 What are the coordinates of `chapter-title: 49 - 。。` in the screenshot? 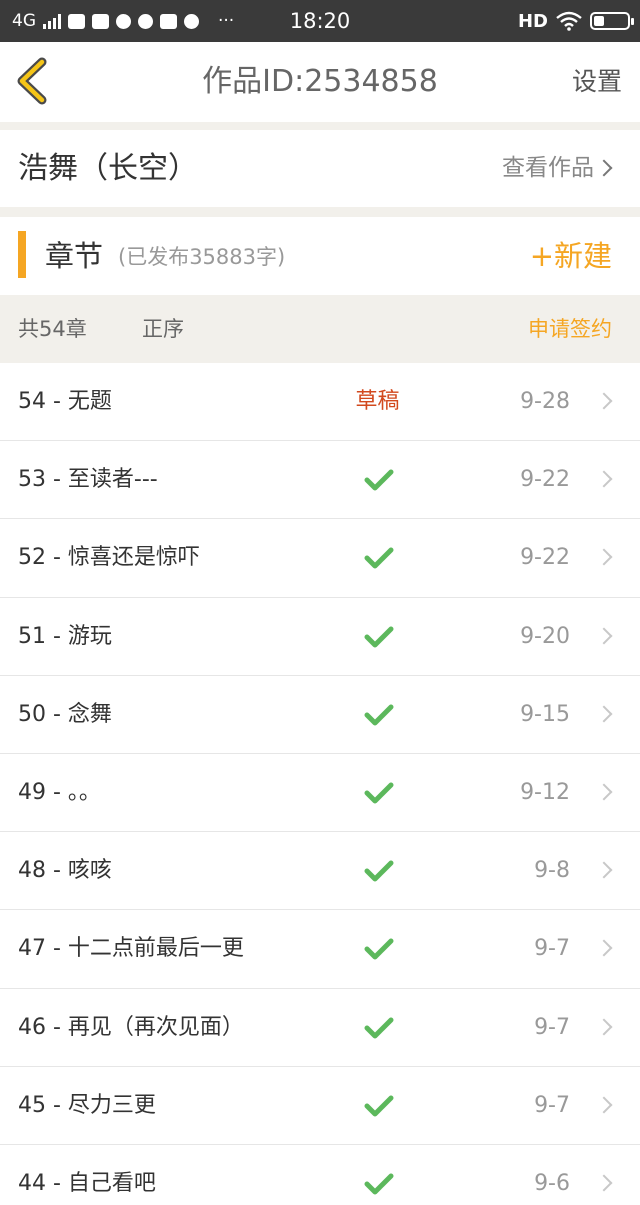 It's located at (59, 792).